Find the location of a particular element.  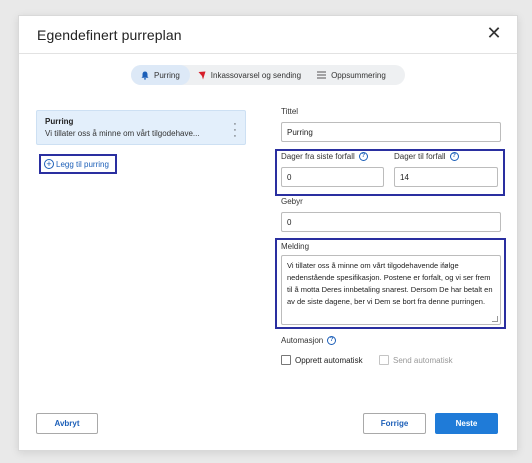

step-label: Inkassovarsel og sending is located at coordinates (256, 75).